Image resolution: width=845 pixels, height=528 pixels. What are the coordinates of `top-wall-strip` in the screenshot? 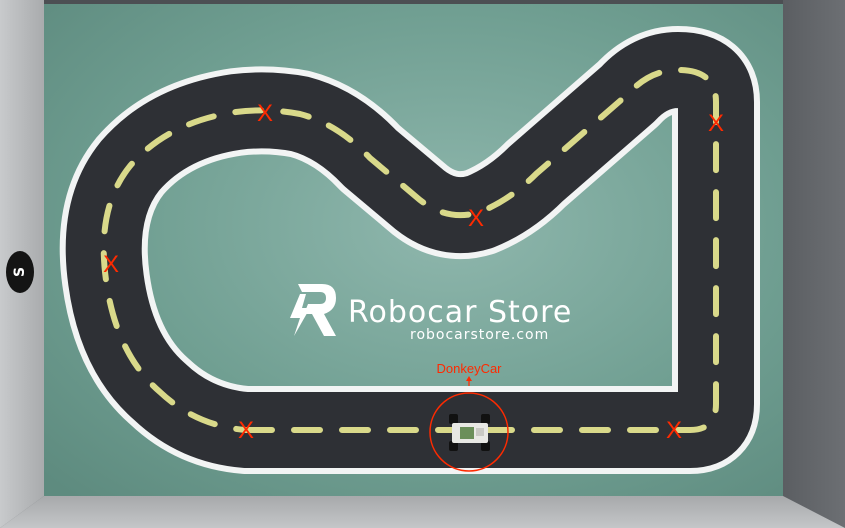 It's located at (413, 2).